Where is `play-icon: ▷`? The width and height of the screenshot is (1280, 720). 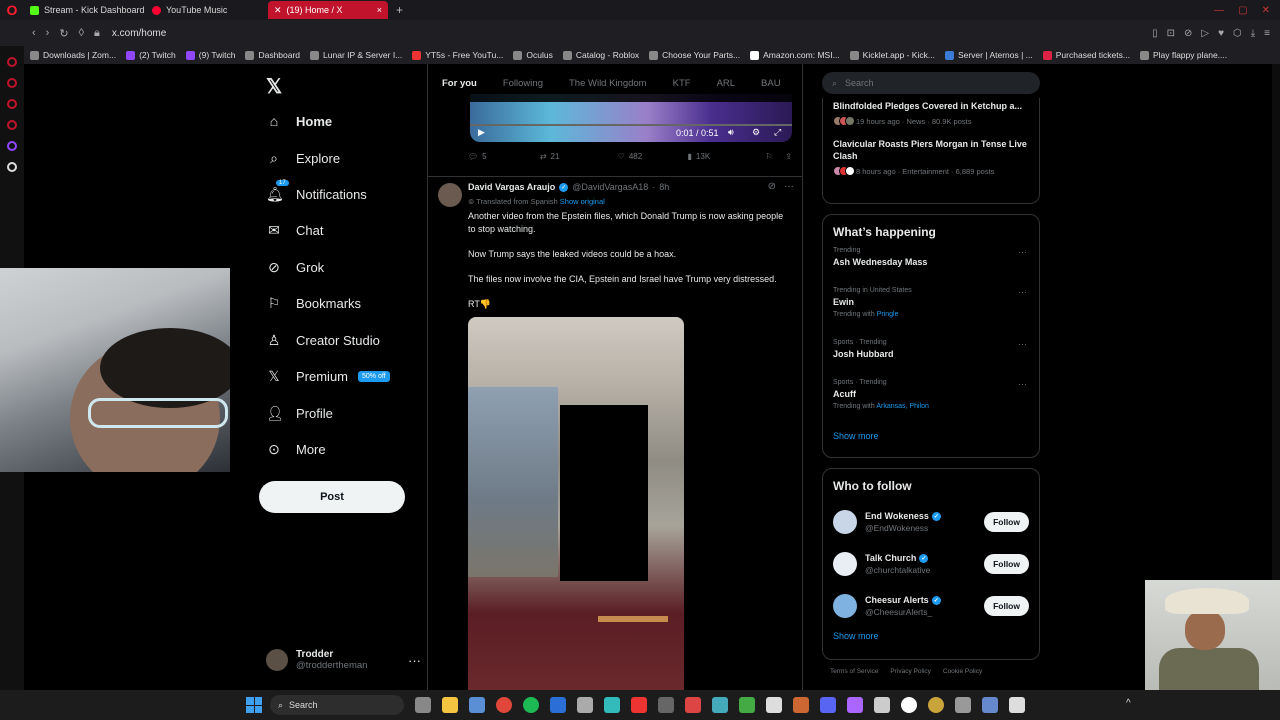 play-icon: ▷ is located at coordinates (1205, 33).